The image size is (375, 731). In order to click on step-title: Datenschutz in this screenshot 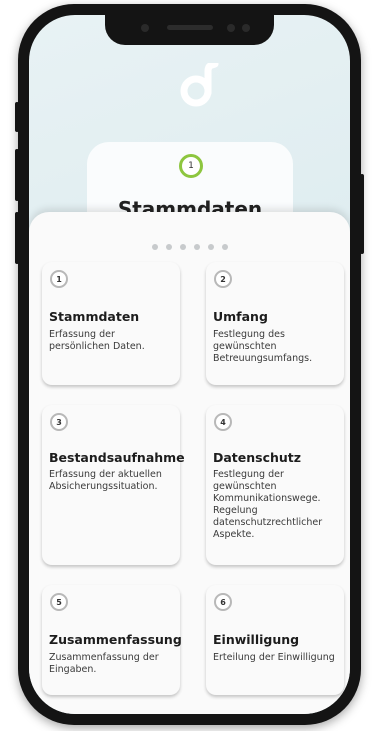, I will do `click(257, 457)`.